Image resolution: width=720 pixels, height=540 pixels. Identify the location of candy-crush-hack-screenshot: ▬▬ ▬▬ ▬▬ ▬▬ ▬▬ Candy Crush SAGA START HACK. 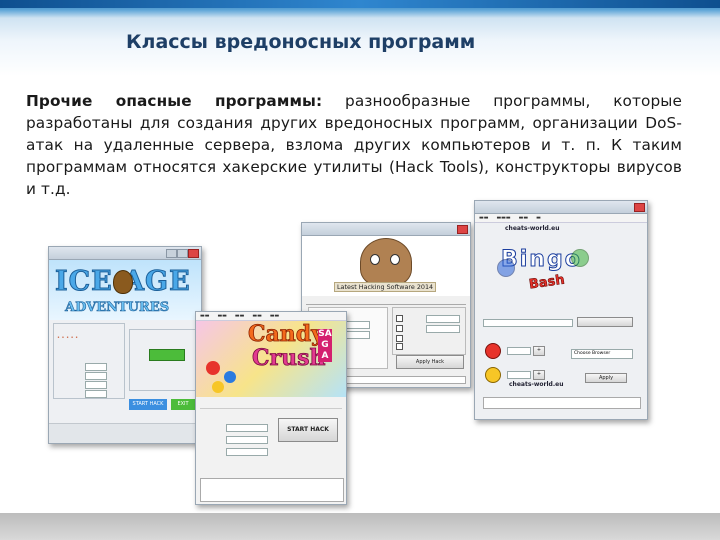
(271, 408).